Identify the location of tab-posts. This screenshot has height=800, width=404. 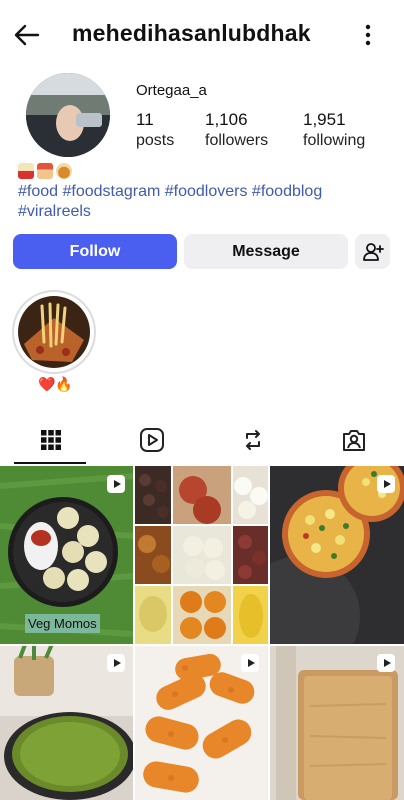
(50, 440).